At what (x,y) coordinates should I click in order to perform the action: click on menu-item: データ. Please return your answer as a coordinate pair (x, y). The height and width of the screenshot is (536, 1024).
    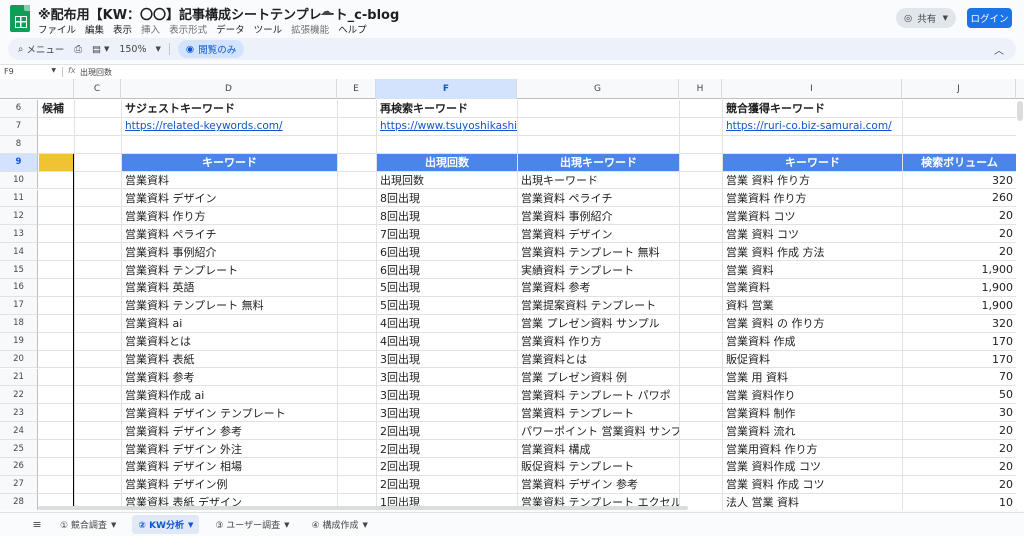
    Looking at the image, I should click on (230, 29).